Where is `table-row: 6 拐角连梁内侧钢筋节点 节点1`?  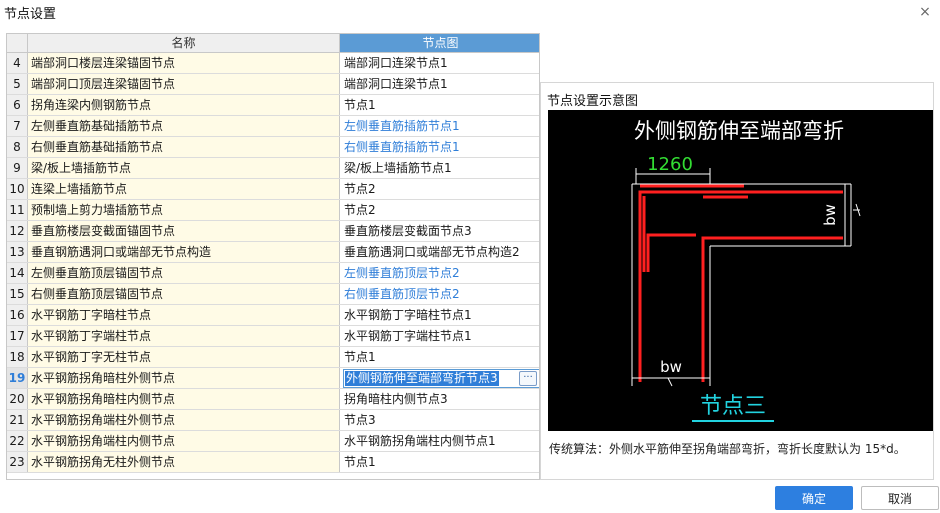 table-row: 6 拐角连梁内侧钢筋节点 节点1 is located at coordinates (273, 105).